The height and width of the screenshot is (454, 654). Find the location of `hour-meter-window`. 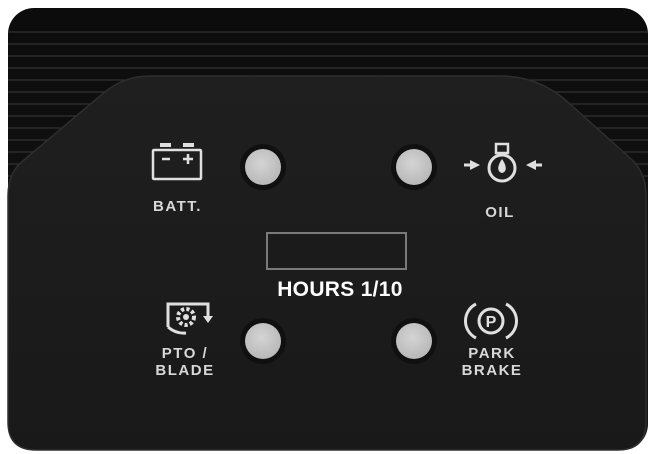

hour-meter-window is located at coordinates (336, 251).